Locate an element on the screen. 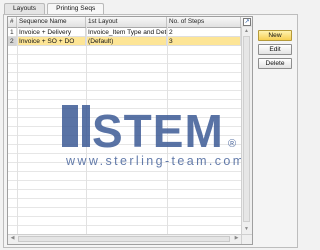  tab-layouts: Layouts is located at coordinates (25, 8).